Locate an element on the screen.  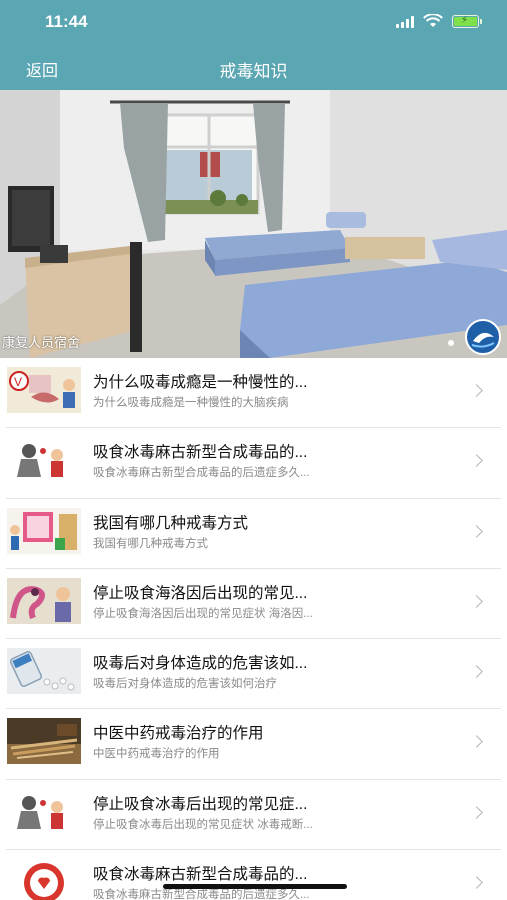
article-subtitle: 为什么吸毒成瘾是一种慢性的大脑疾病 is located at coordinates (191, 403).